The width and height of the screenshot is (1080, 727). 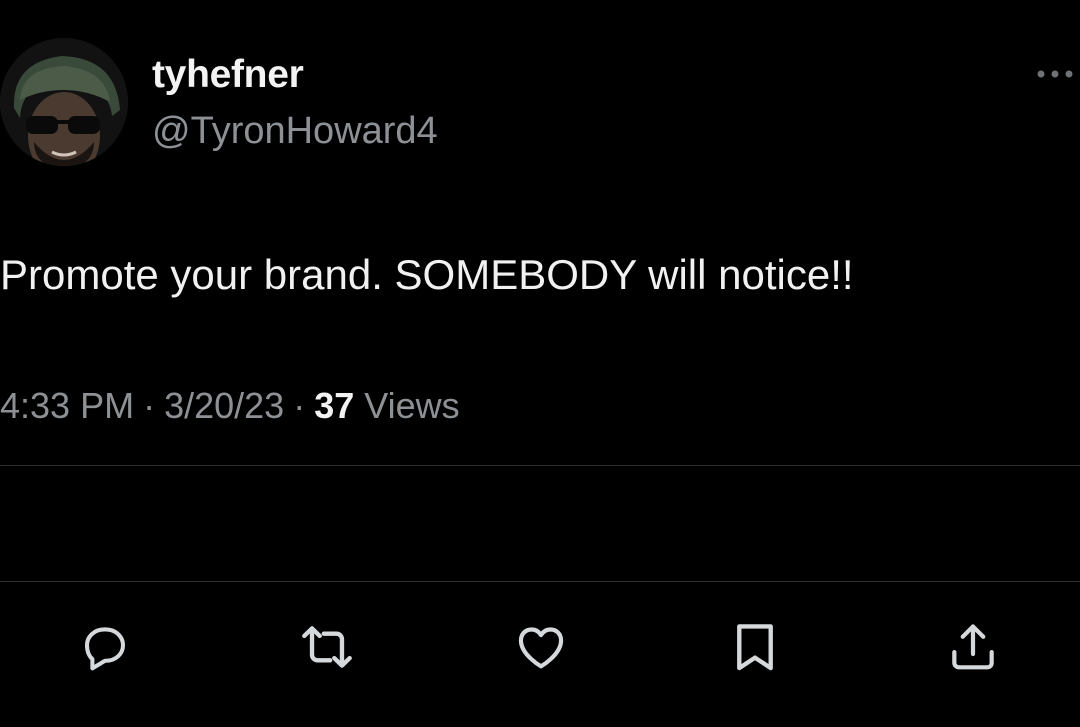 I want to click on share-icon, so click(x=973, y=647).